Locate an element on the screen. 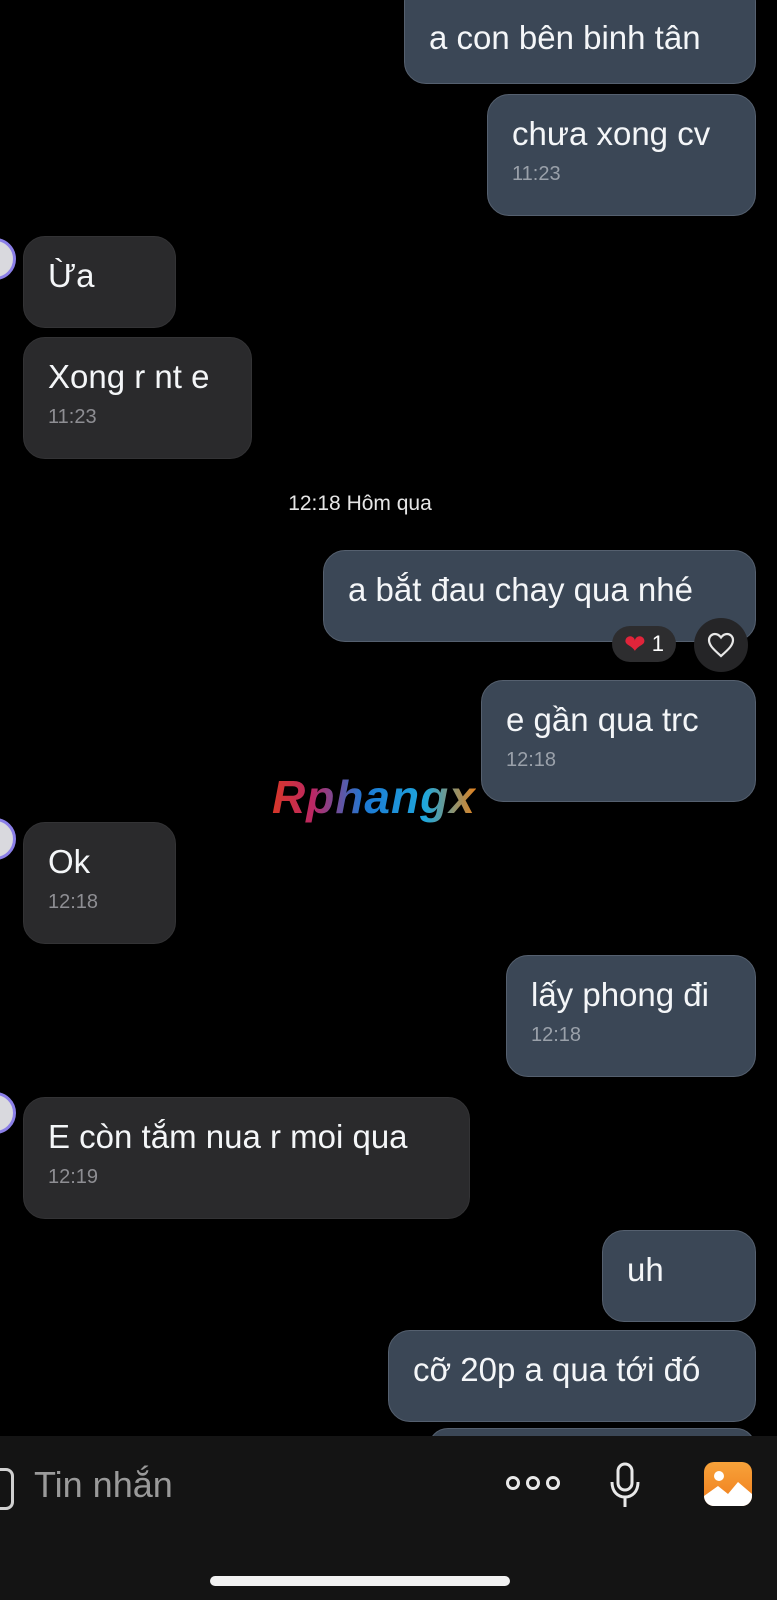 The height and width of the screenshot is (1600, 777). home-indicator is located at coordinates (360, 1581).